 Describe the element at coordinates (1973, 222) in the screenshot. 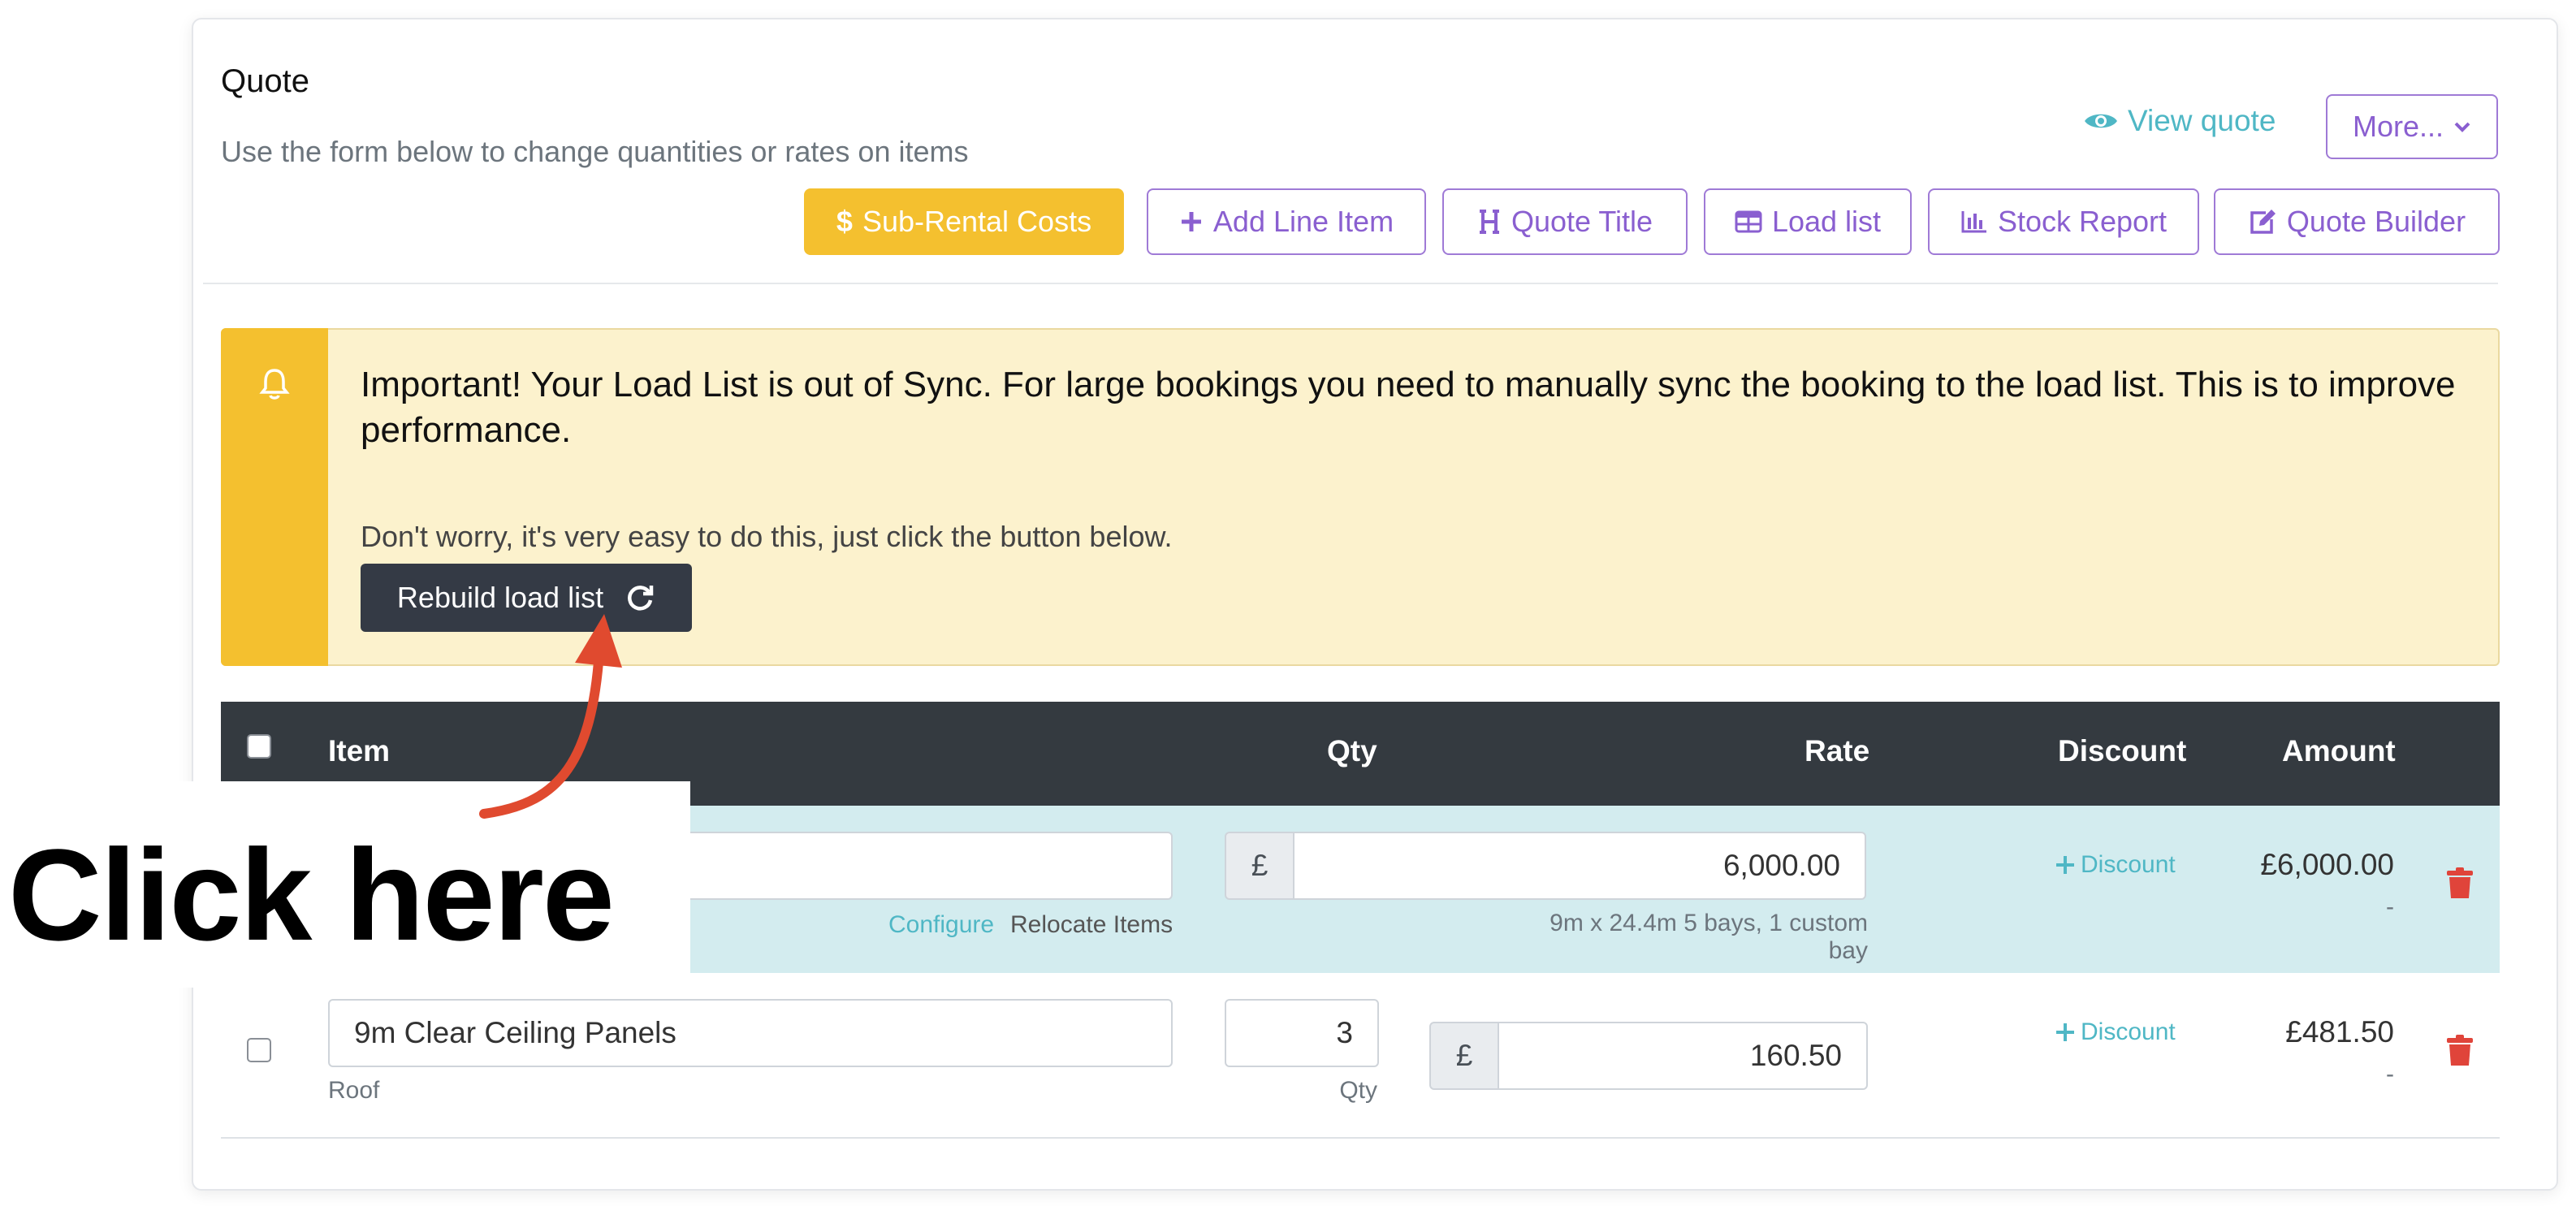

I see `bar-chart-icon` at that location.